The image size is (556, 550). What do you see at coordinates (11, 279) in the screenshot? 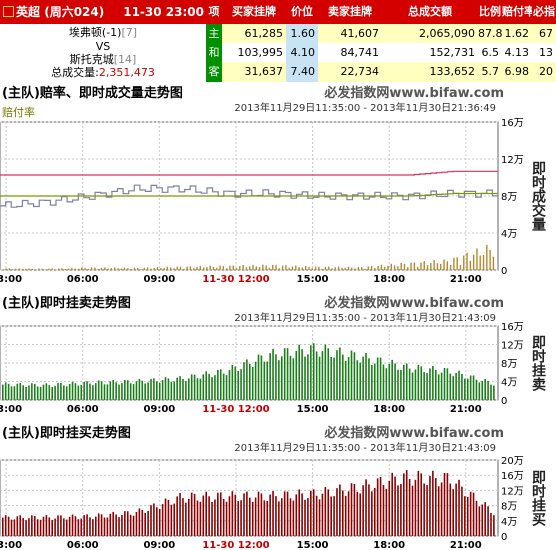
I see `x-tick-label: 03:00` at bounding box center [11, 279].